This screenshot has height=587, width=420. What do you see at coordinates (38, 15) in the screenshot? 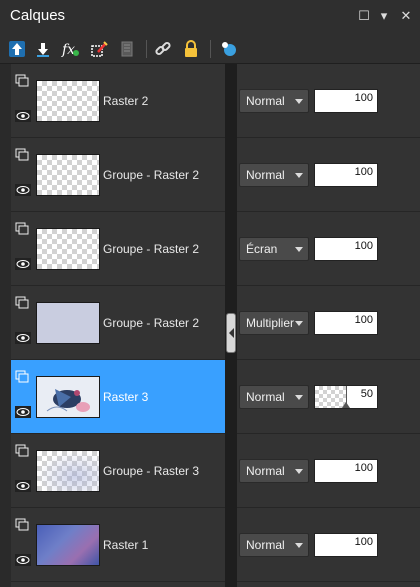
I see `panel-title: Calques` at bounding box center [38, 15].